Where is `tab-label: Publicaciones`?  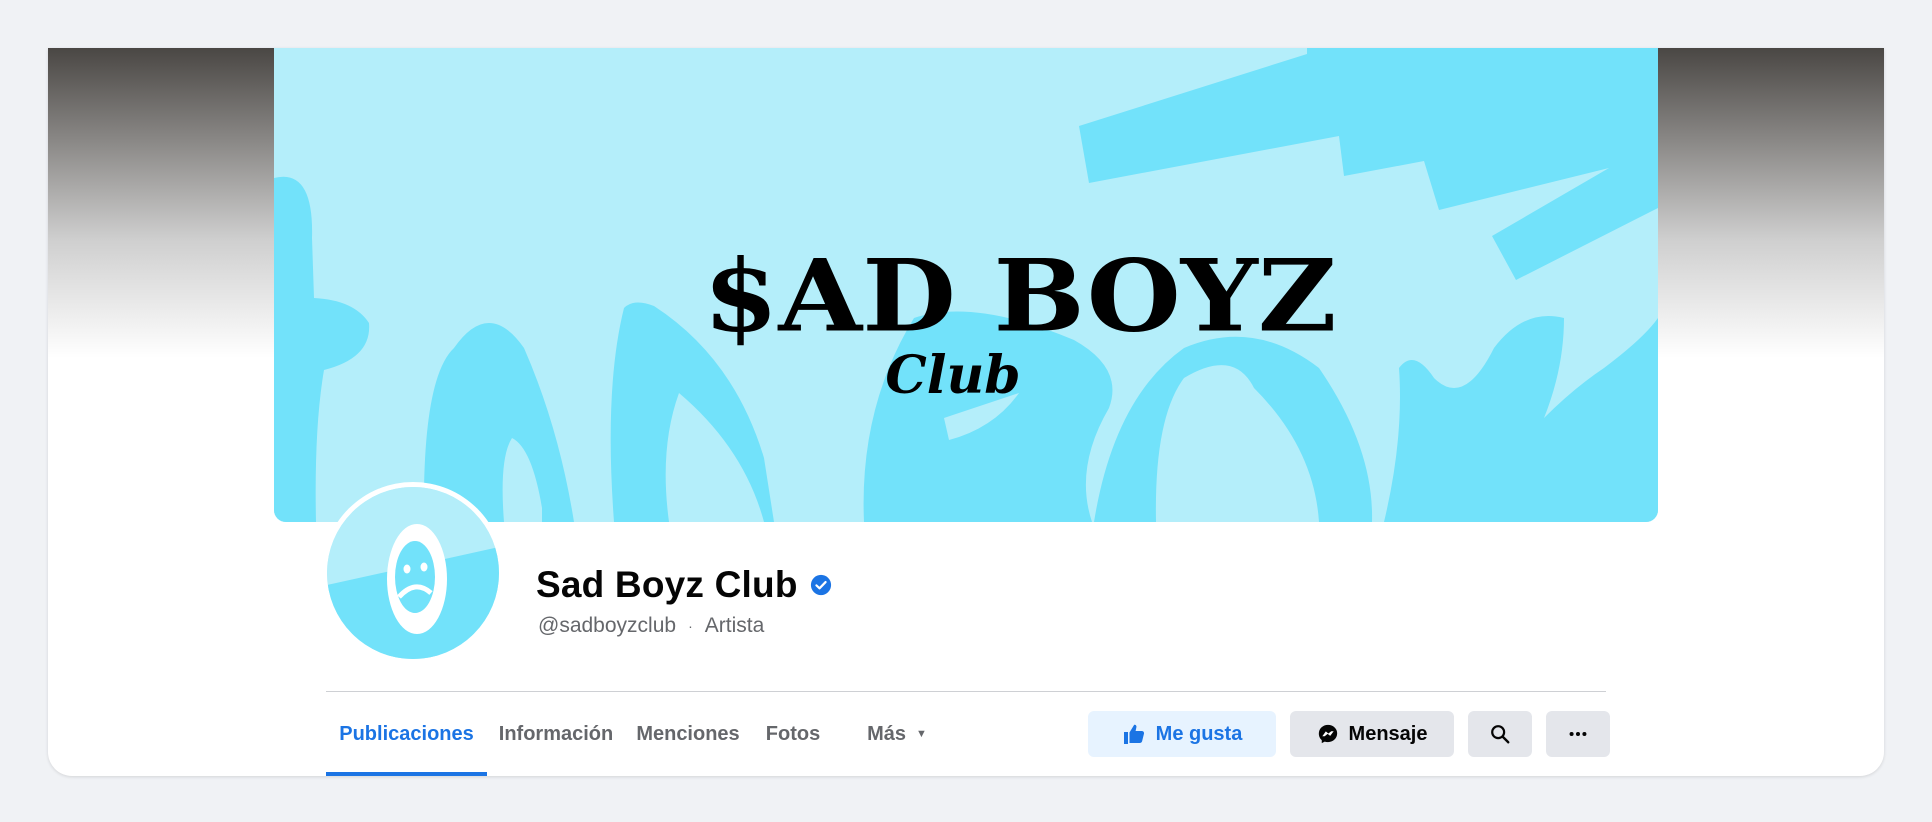 tab-label: Publicaciones is located at coordinates (406, 733).